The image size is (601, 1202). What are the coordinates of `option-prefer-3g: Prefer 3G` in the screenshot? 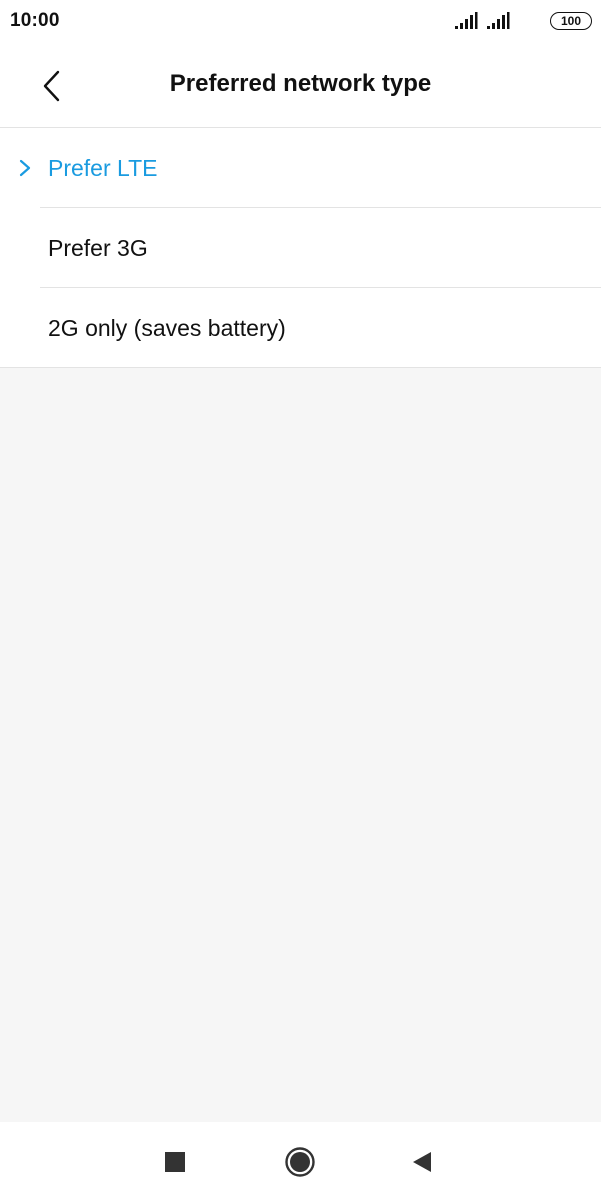 It's located at (300, 248).